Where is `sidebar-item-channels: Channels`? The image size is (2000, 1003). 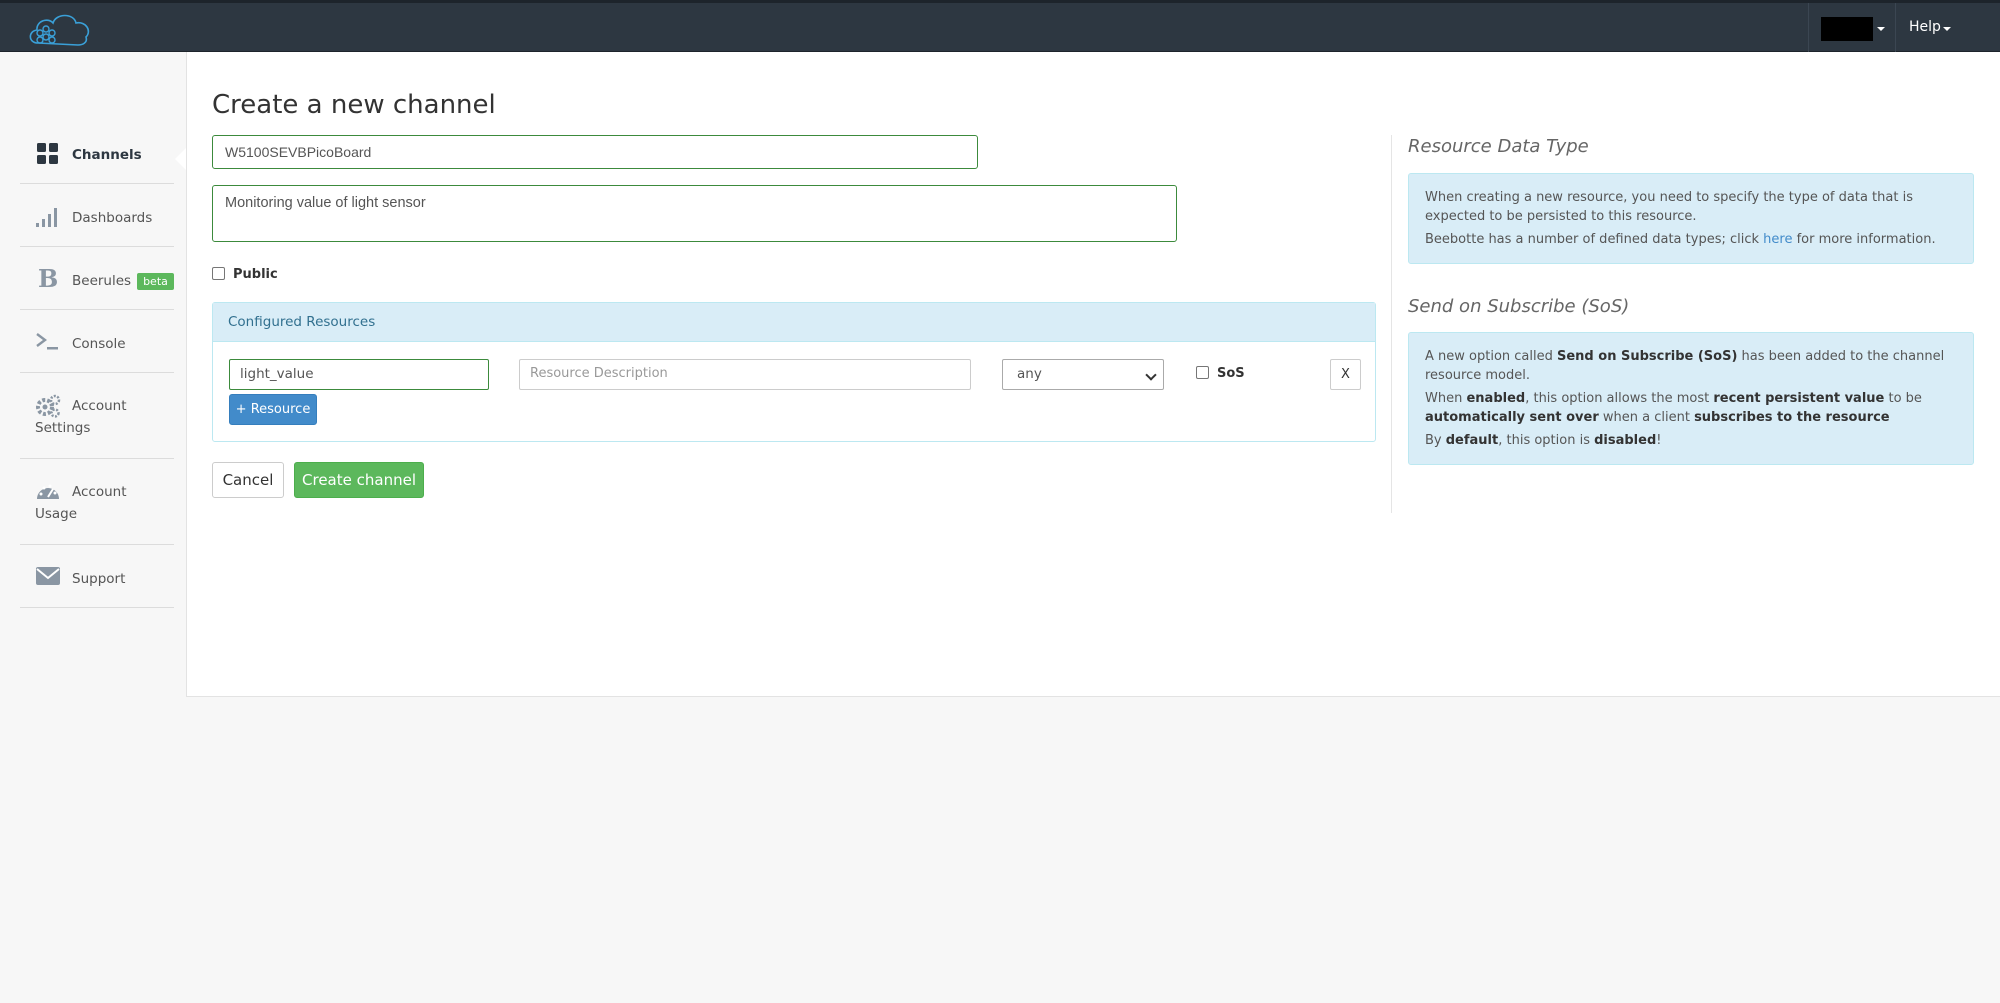 sidebar-item-channels: Channels is located at coordinates (97, 160).